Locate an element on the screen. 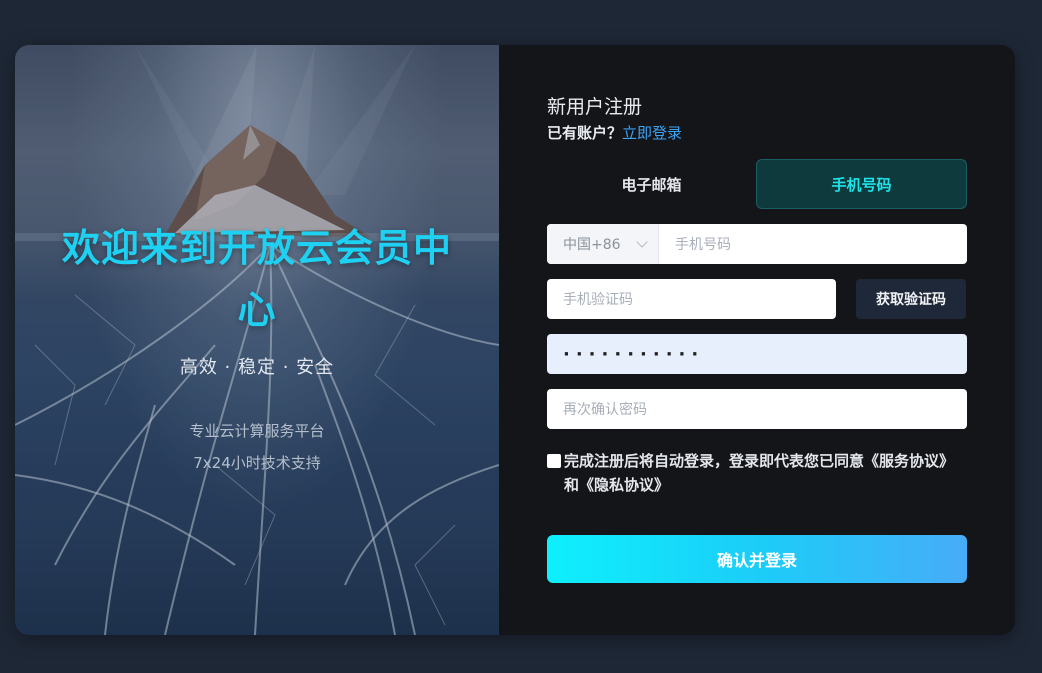 This screenshot has height=673, width=1042. agreement-text: 完成注册后将自动登录，登录即代表您已同意《服务协议》和《隐私协议》 is located at coordinates (759, 473).